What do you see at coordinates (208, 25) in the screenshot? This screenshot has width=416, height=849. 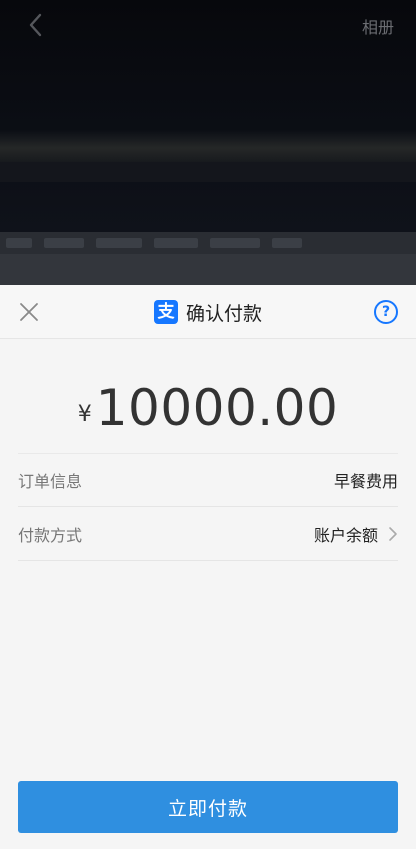 I see `scanner-topbar: 相册` at bounding box center [208, 25].